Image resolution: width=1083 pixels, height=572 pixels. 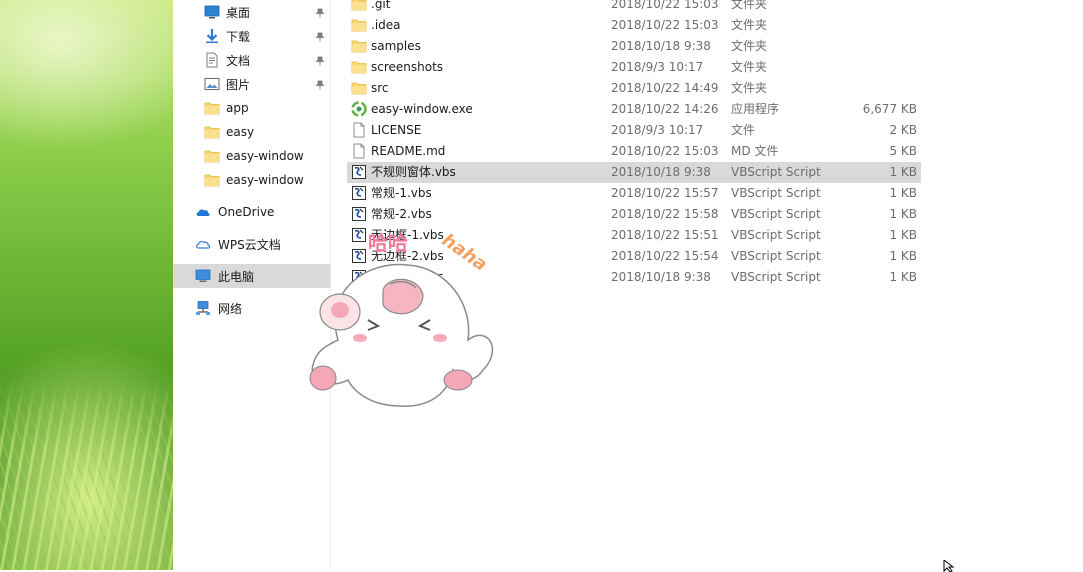 What do you see at coordinates (743, 130) in the screenshot?
I see `file-type: 文件` at bounding box center [743, 130].